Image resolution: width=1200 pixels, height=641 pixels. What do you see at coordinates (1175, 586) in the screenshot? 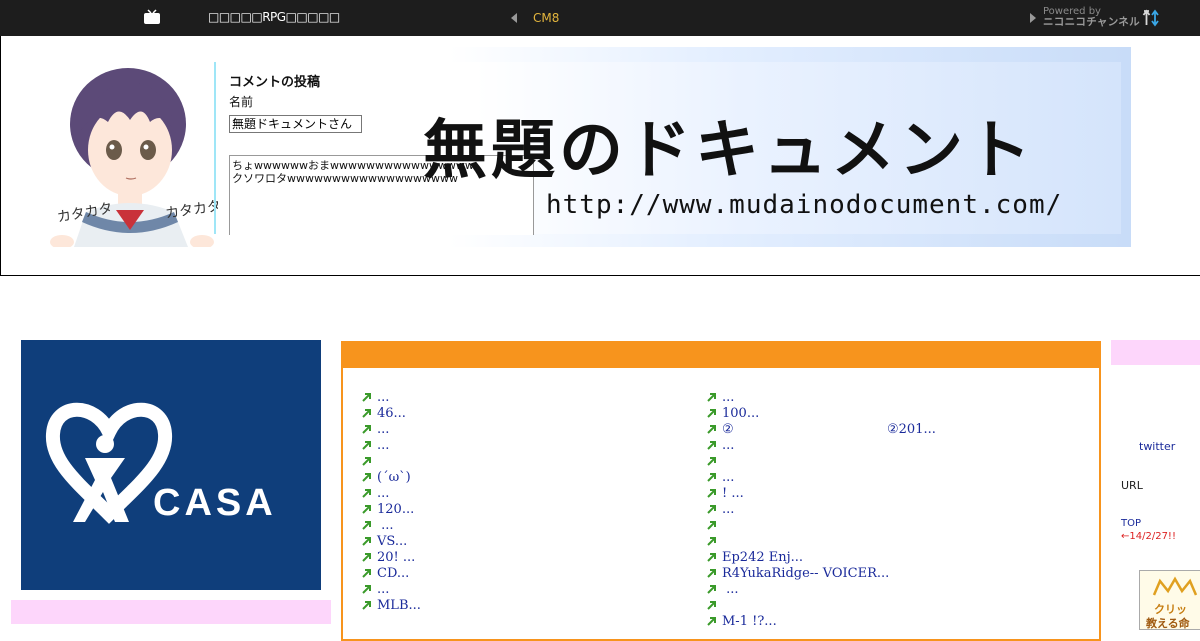
I see `crown-icon` at bounding box center [1175, 586].